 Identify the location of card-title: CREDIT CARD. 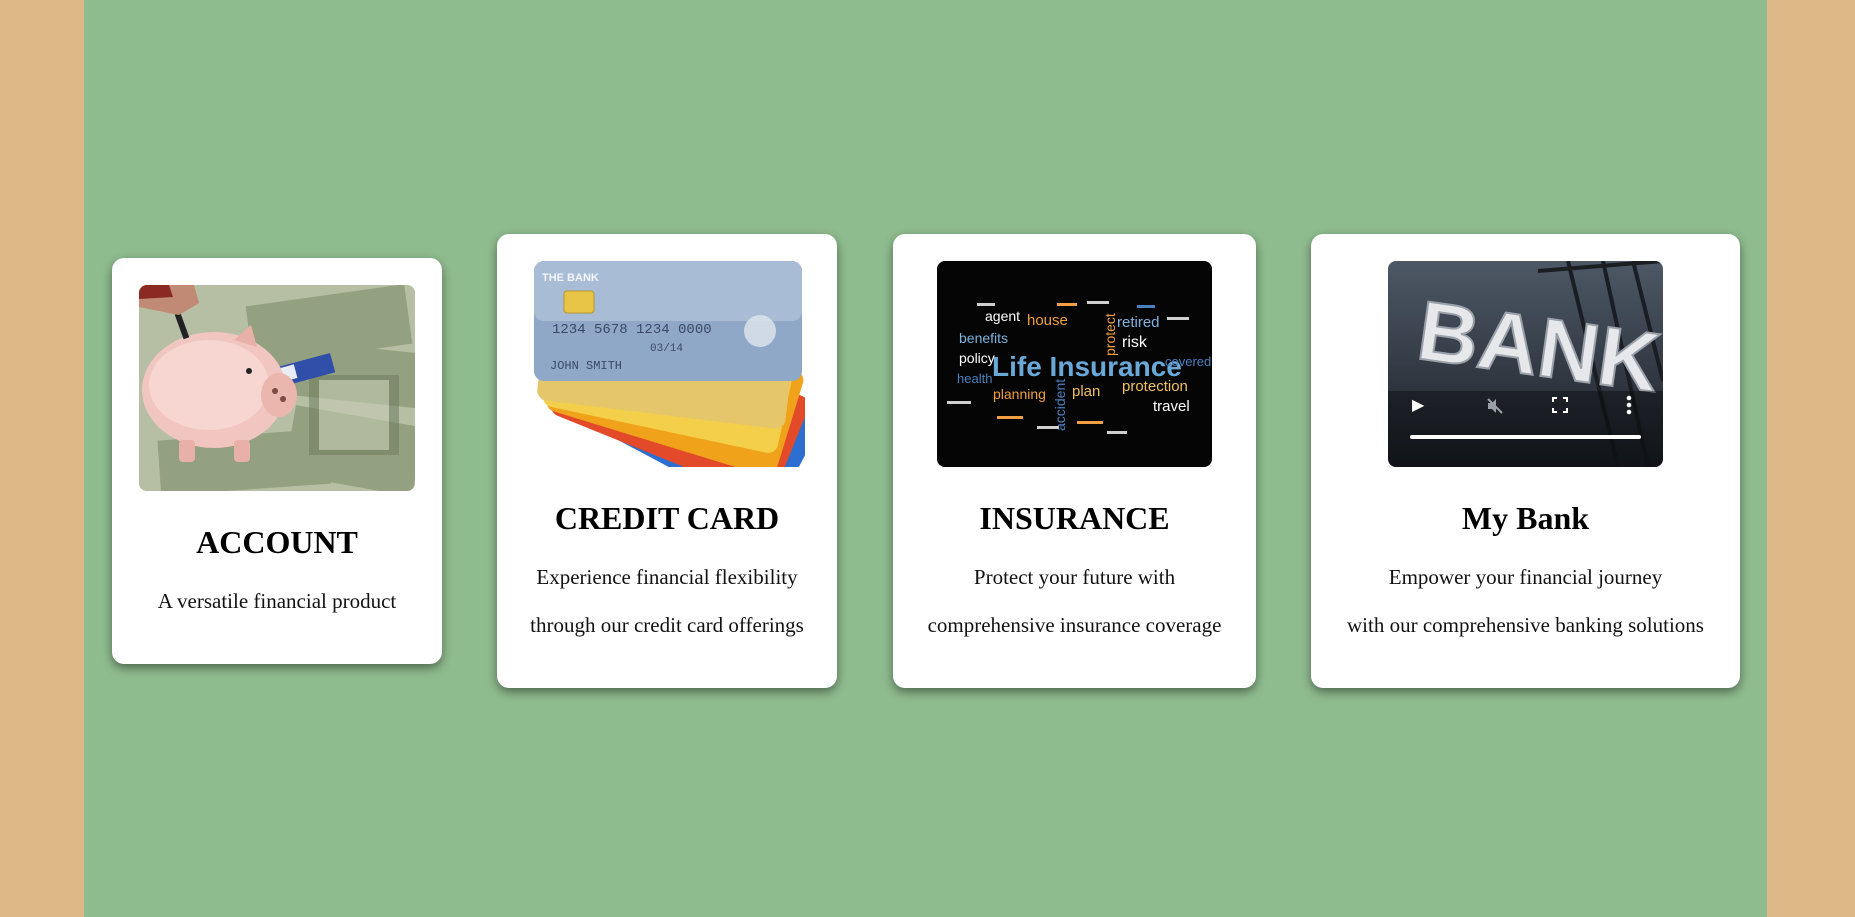
(667, 518).